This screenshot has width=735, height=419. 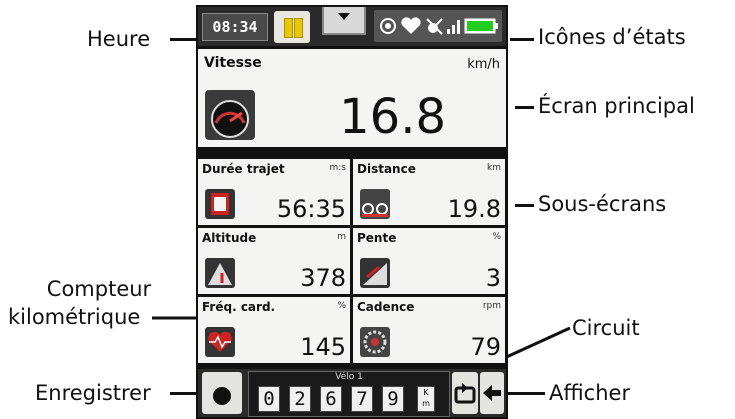 I want to click on callout-sous-ecrans: Sous-écrans, so click(x=602, y=204).